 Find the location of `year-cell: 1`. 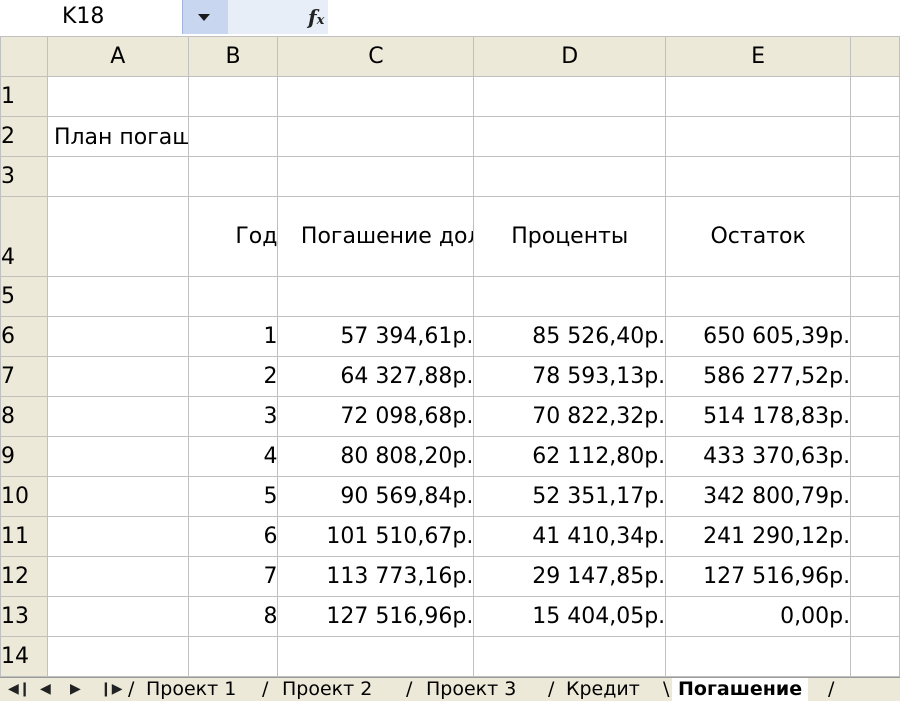

year-cell: 1 is located at coordinates (233, 336).